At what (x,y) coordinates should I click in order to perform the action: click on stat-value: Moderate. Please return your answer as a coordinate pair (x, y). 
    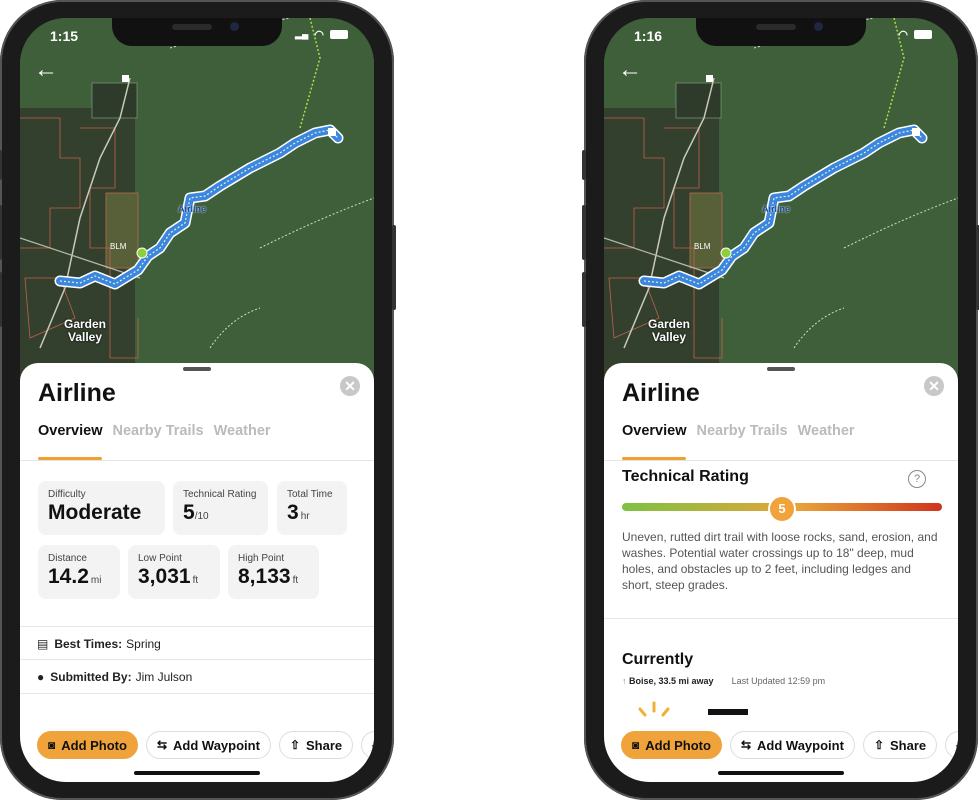
    Looking at the image, I should click on (101, 513).